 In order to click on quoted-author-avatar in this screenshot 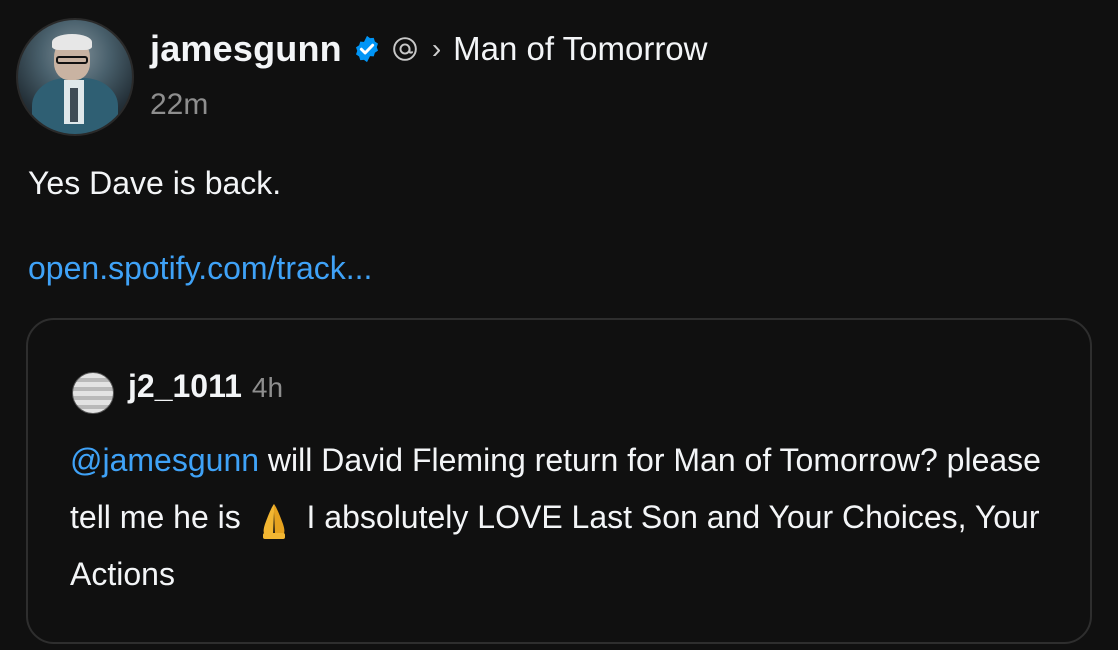, I will do `click(93, 393)`.